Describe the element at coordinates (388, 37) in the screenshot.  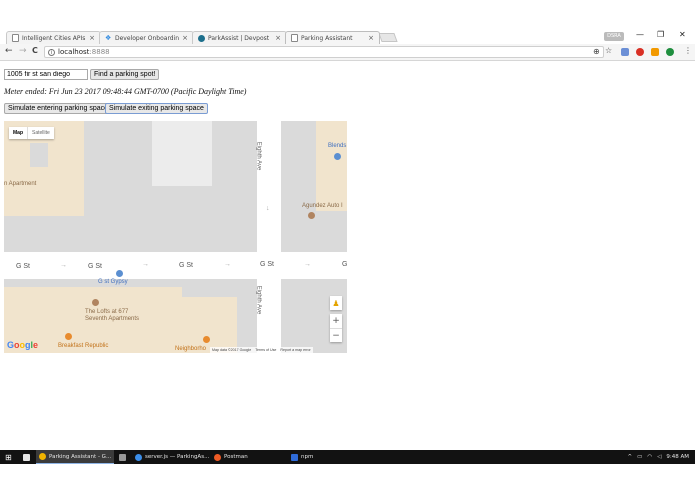
I see `new-tab-button` at that location.